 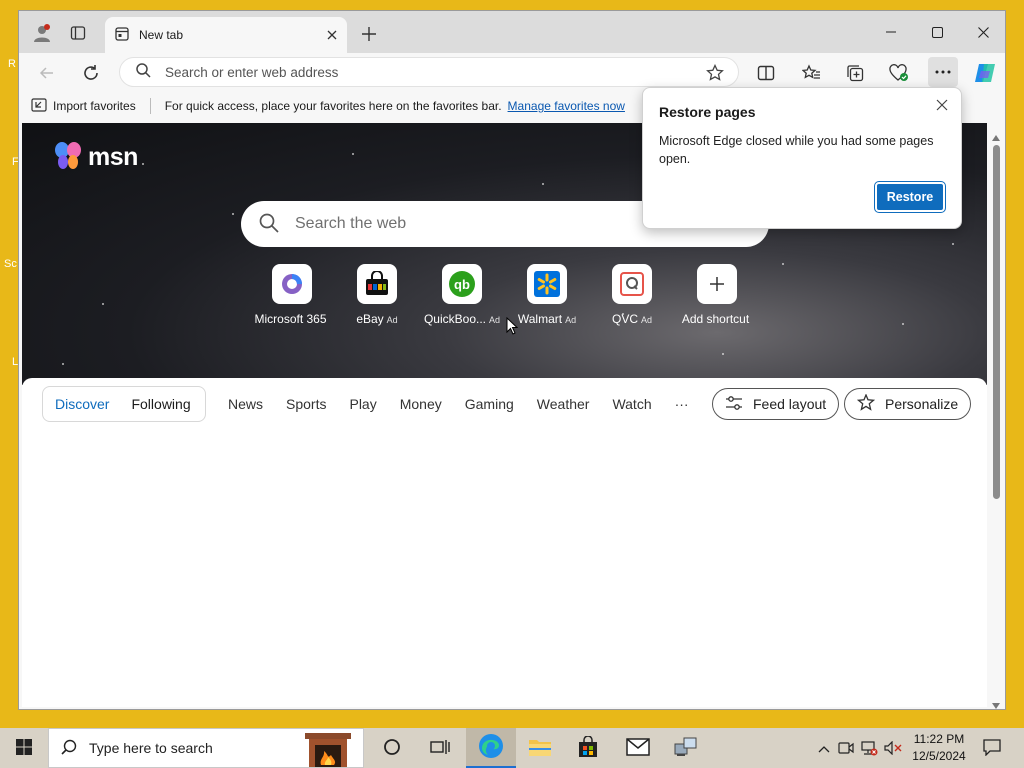 I want to click on start-button, so click(x=24, y=748).